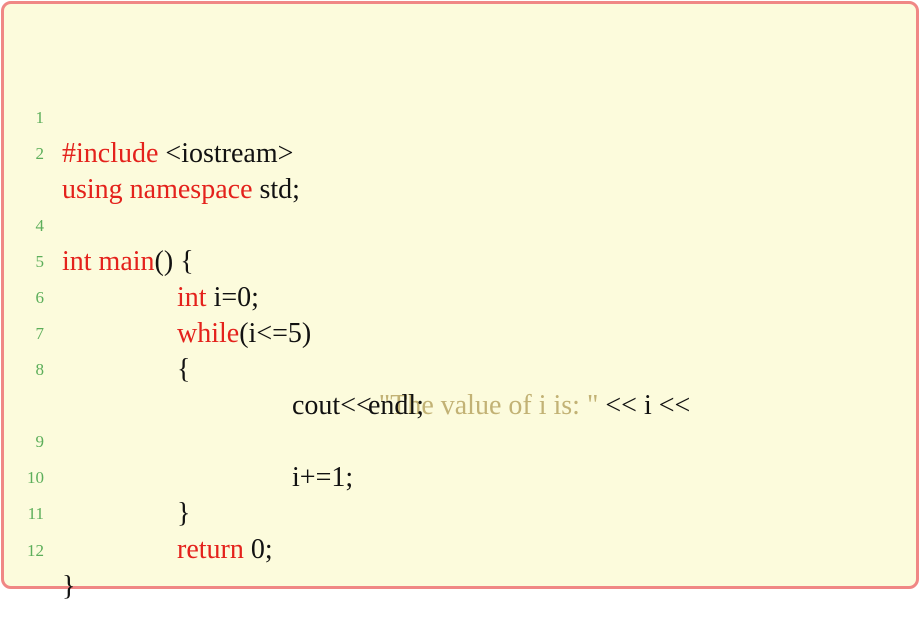 The image size is (920, 641). What do you see at coordinates (210, 549) in the screenshot?
I see `keyword-token: return` at bounding box center [210, 549].